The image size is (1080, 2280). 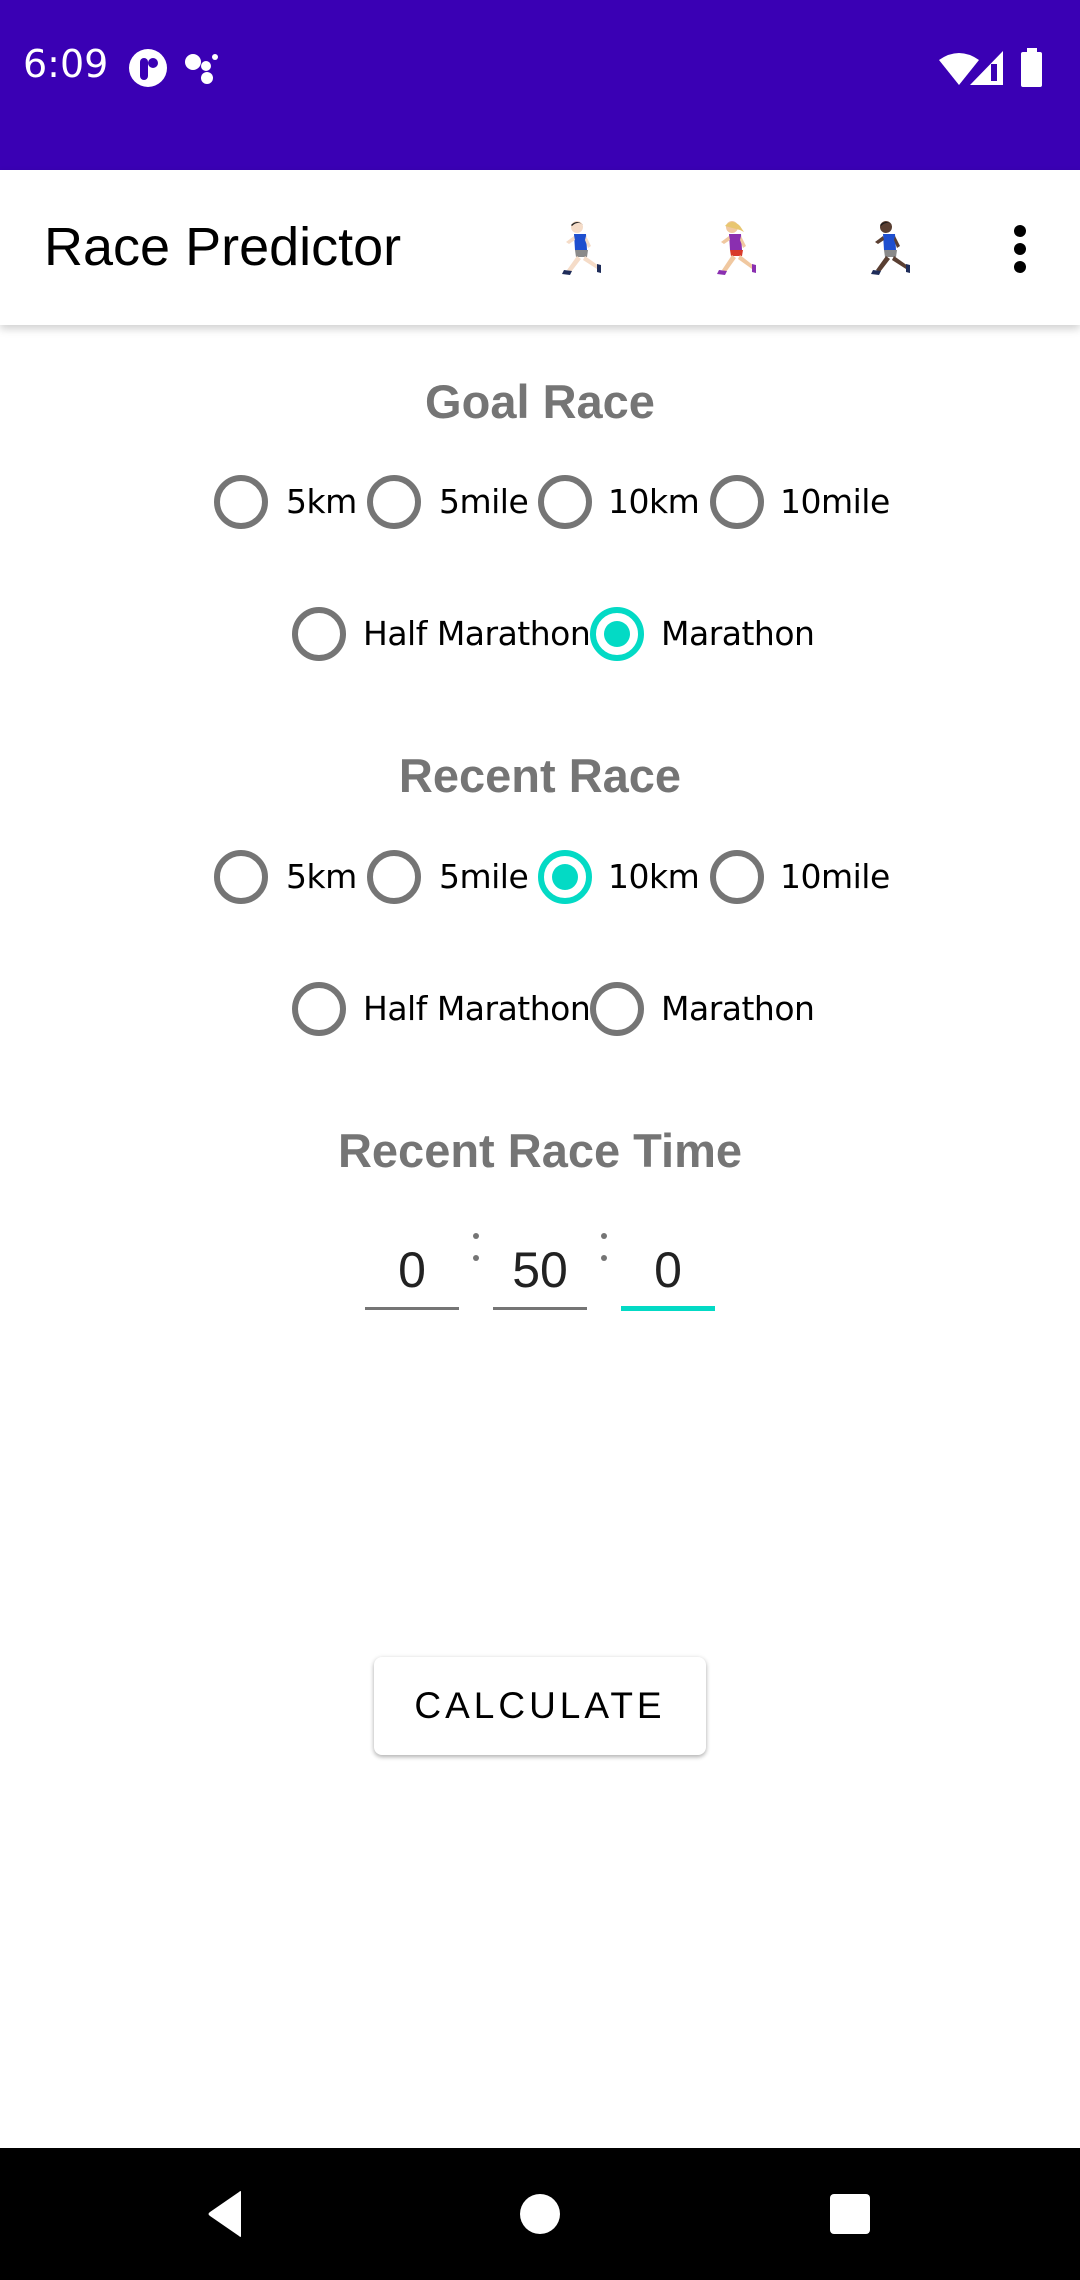 I want to click on goal-radio-5km, so click(x=241, y=502).